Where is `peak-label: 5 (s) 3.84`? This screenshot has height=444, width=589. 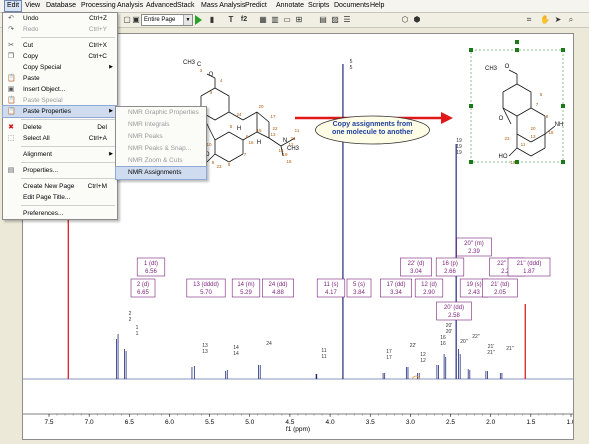
peak-label: 5 (s) 3.84 is located at coordinates (359, 288).